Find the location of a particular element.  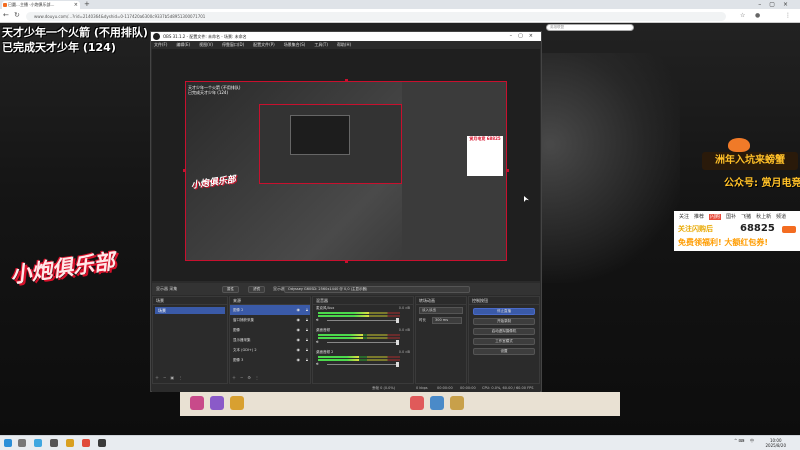

search-icon is located at coordinates (22, 443).